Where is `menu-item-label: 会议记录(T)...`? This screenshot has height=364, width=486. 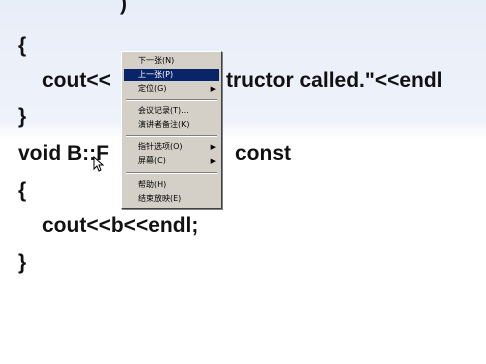 menu-item-label: 会议记录(T)... is located at coordinates (163, 110).